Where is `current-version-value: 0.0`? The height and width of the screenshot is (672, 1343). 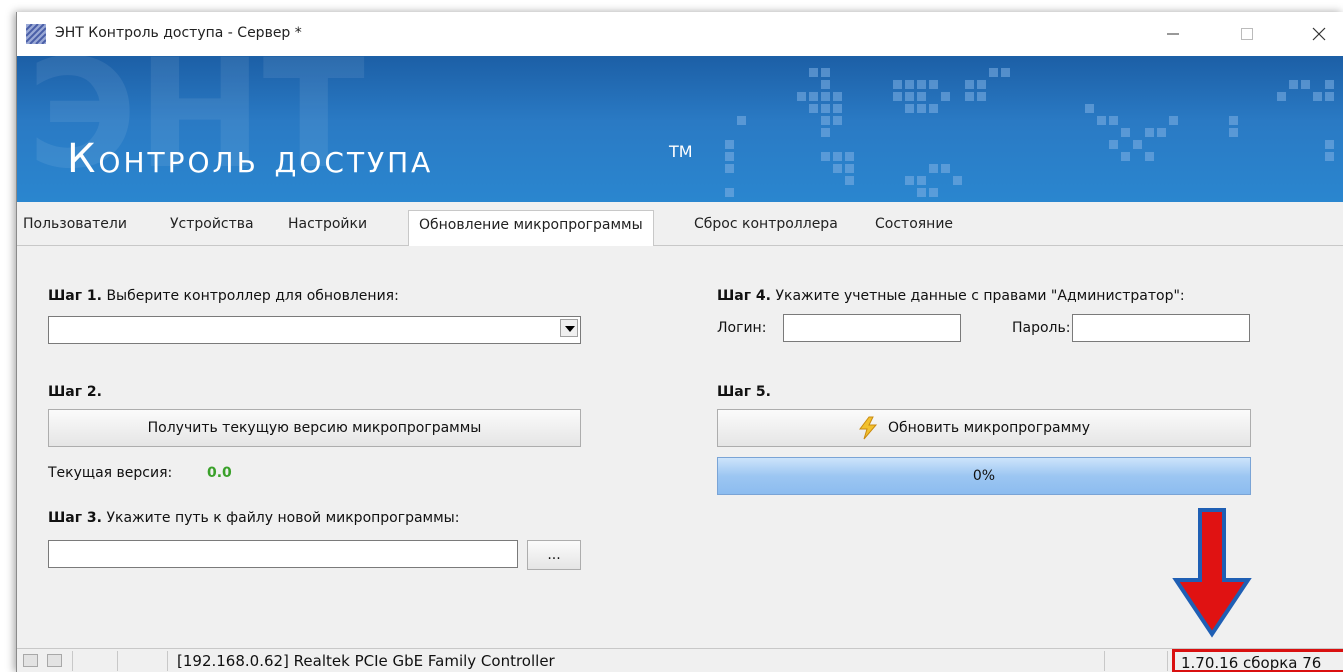 current-version-value: 0.0 is located at coordinates (219, 473).